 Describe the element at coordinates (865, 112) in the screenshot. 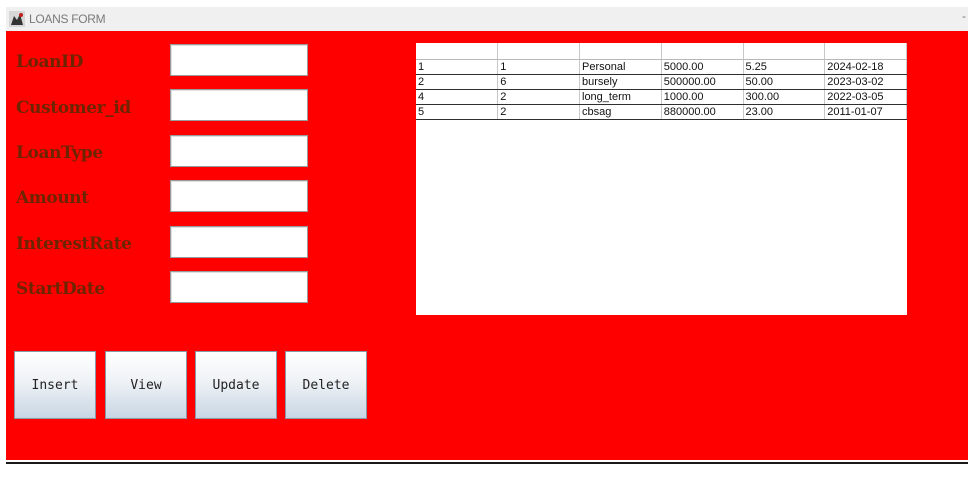

I see `table-cell: 2011-01-07` at that location.